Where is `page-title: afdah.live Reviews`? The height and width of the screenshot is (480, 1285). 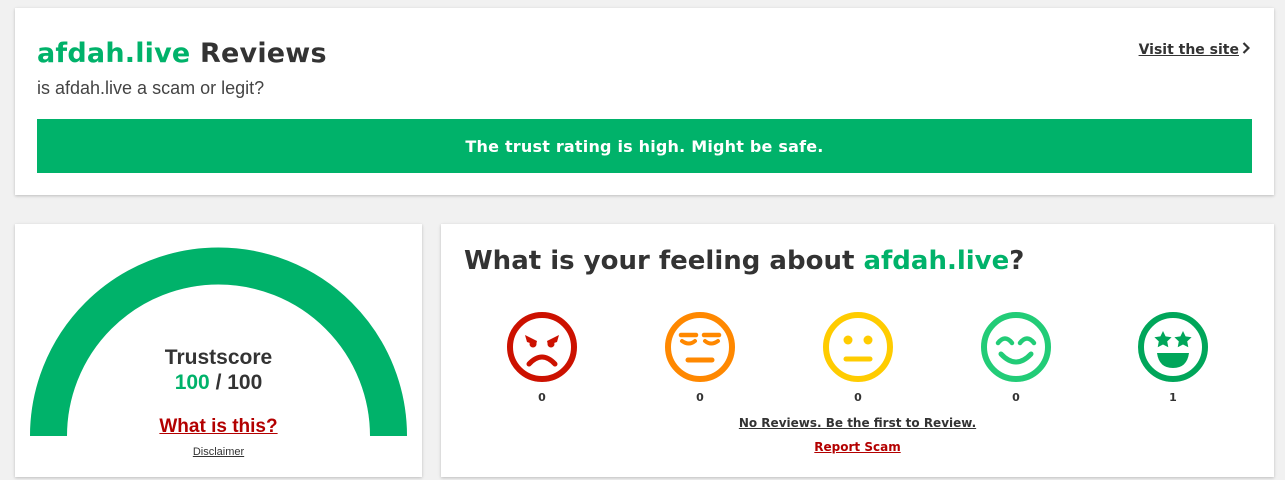
page-title: afdah.live Reviews is located at coordinates (182, 53).